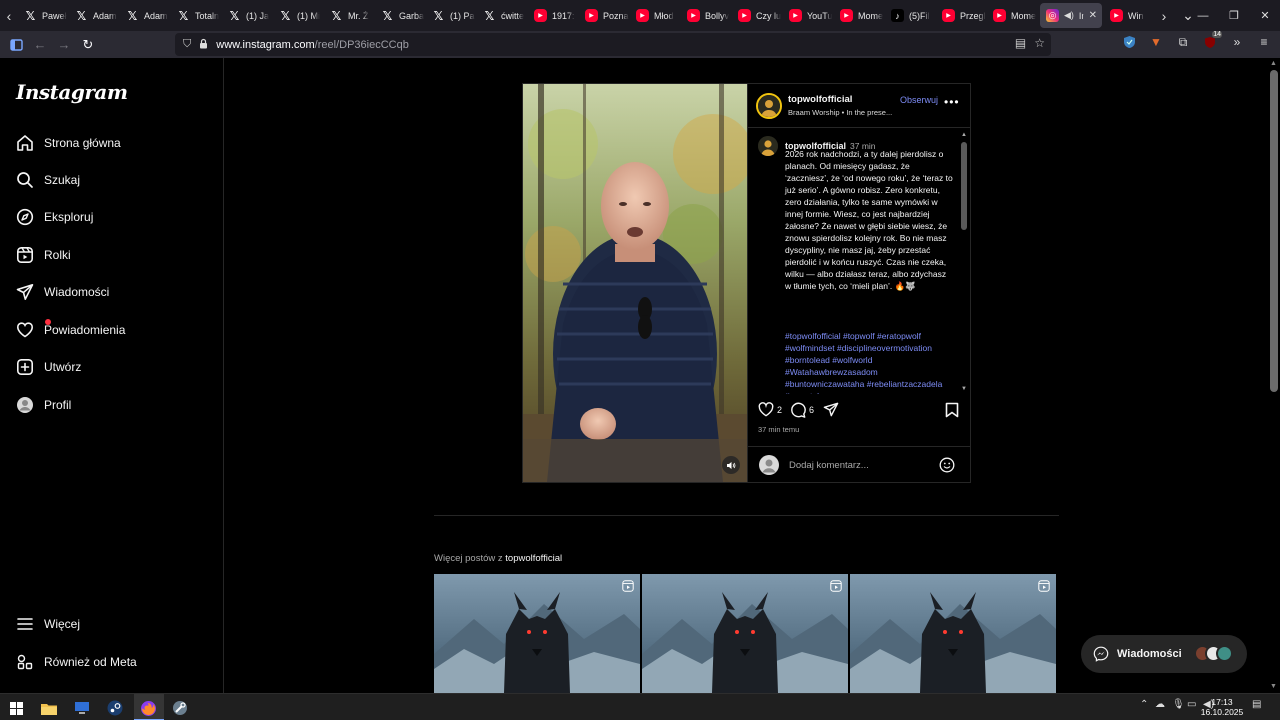 The height and width of the screenshot is (720, 1280). What do you see at coordinates (111, 624) in the screenshot?
I see `sidebar-item-more: Więcej` at bounding box center [111, 624].